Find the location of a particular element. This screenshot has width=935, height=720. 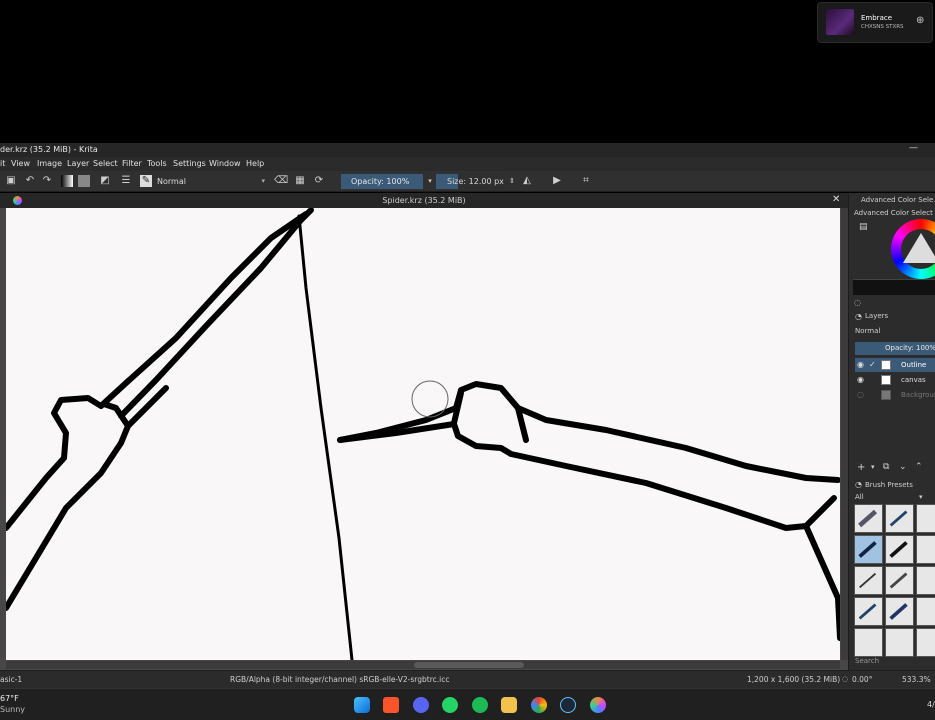

layers-opacity-slider: Opacity: 100% is located at coordinates (895, 348).